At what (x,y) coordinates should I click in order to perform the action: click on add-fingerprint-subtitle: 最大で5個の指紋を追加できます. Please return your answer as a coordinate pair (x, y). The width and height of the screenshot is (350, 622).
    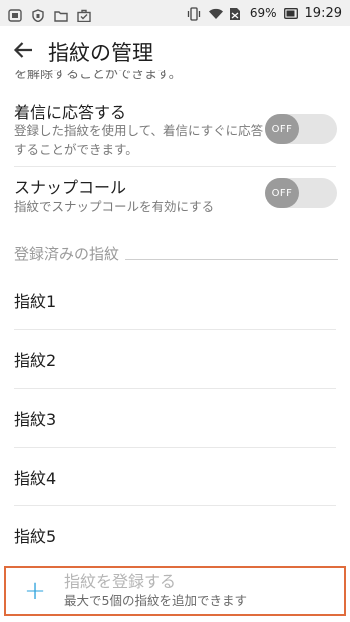
    Looking at the image, I should click on (155, 600).